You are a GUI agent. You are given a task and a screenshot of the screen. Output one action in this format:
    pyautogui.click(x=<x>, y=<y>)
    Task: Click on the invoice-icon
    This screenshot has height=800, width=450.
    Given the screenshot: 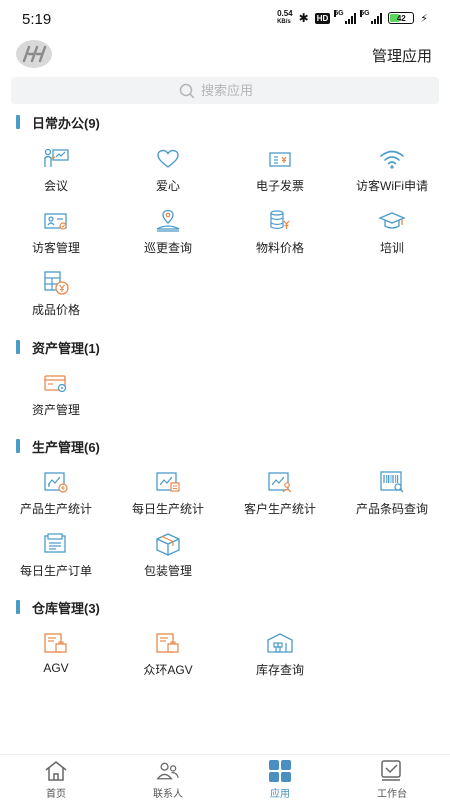 What is the action you would take?
    pyautogui.click(x=280, y=159)
    